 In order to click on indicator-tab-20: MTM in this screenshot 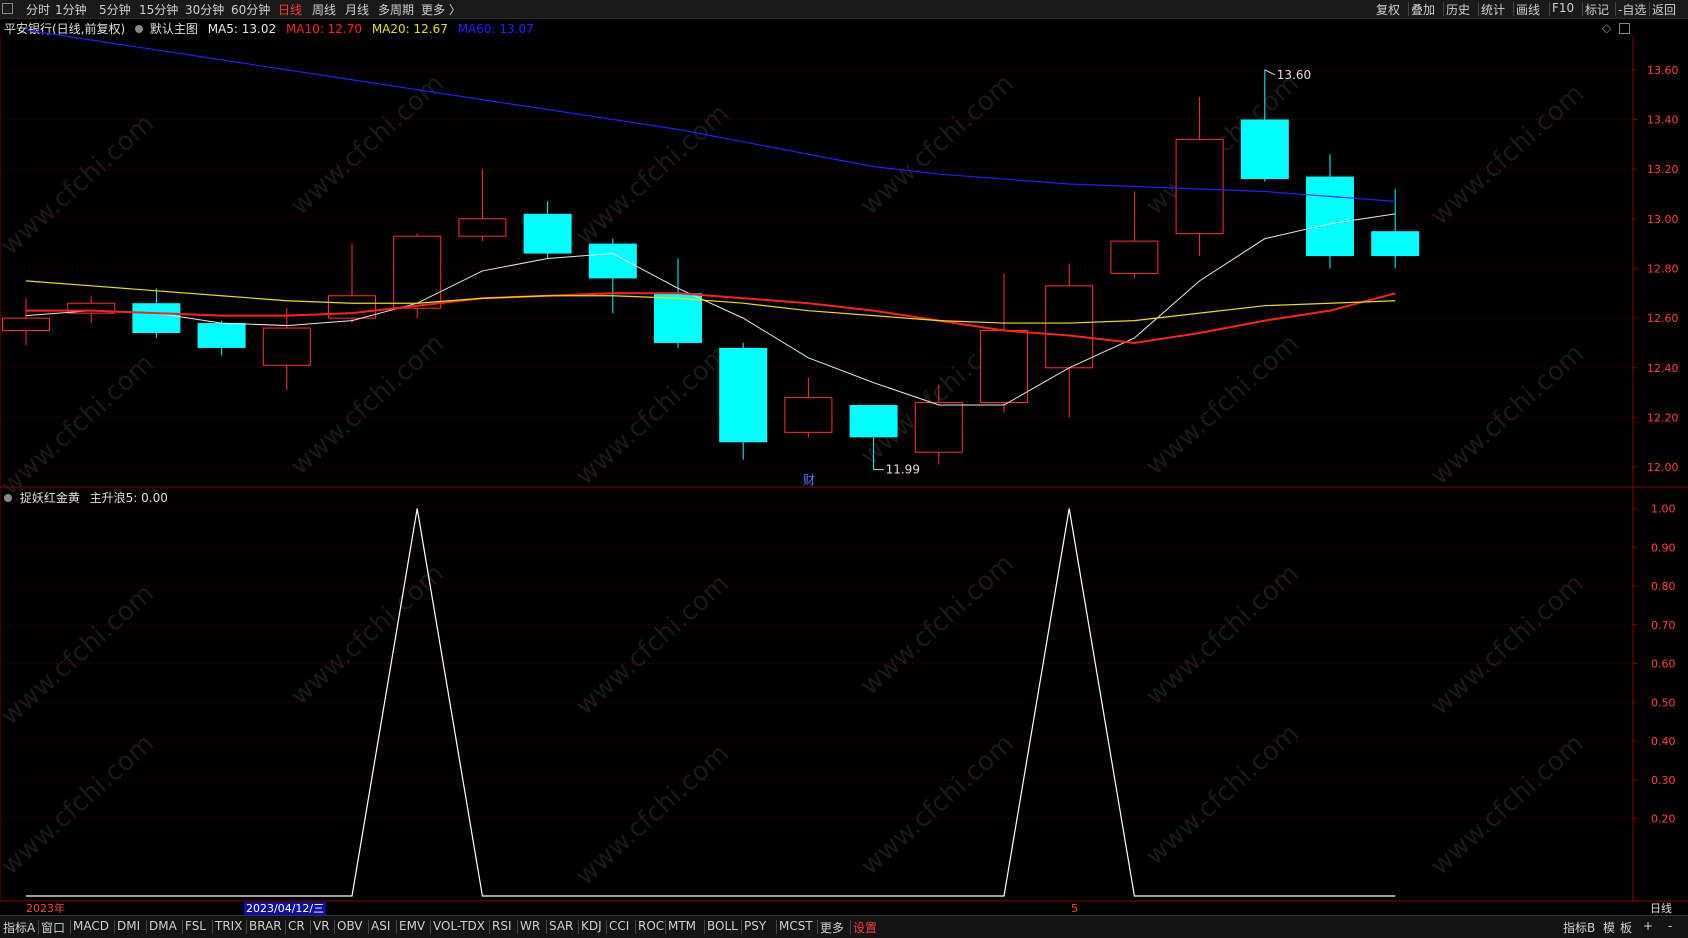, I will do `click(682, 926)`.